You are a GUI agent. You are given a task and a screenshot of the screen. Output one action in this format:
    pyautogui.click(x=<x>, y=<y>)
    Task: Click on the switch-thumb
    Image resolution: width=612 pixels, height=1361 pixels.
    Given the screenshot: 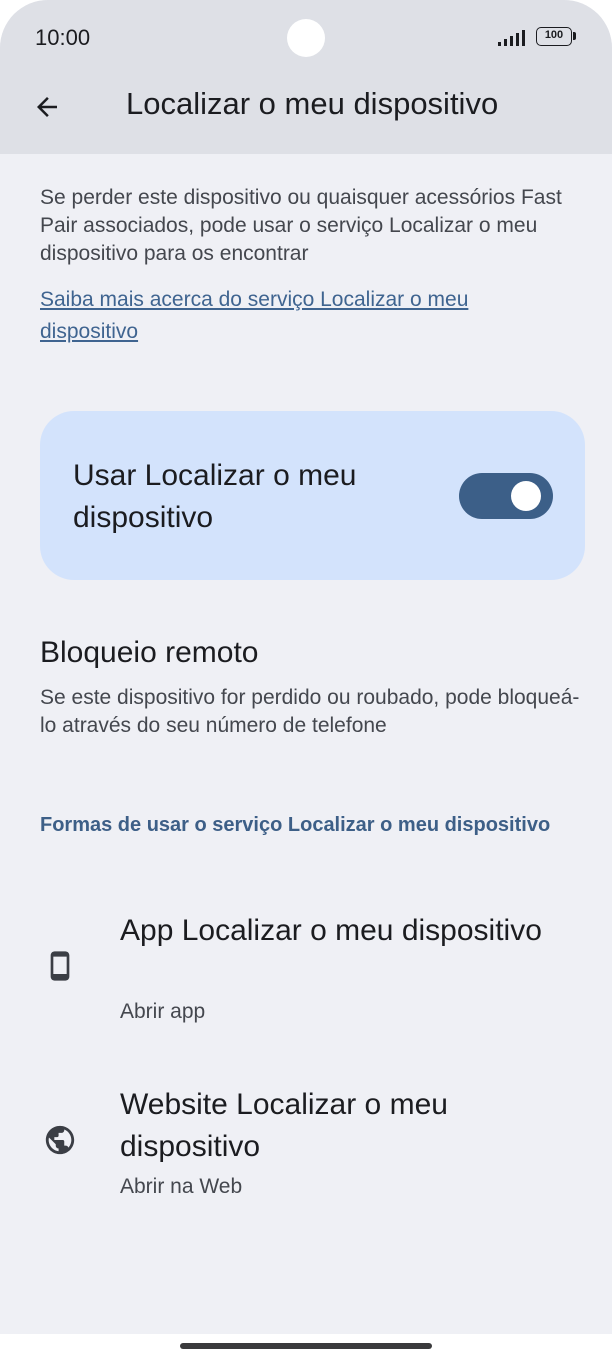 What is the action you would take?
    pyautogui.click(x=526, y=496)
    